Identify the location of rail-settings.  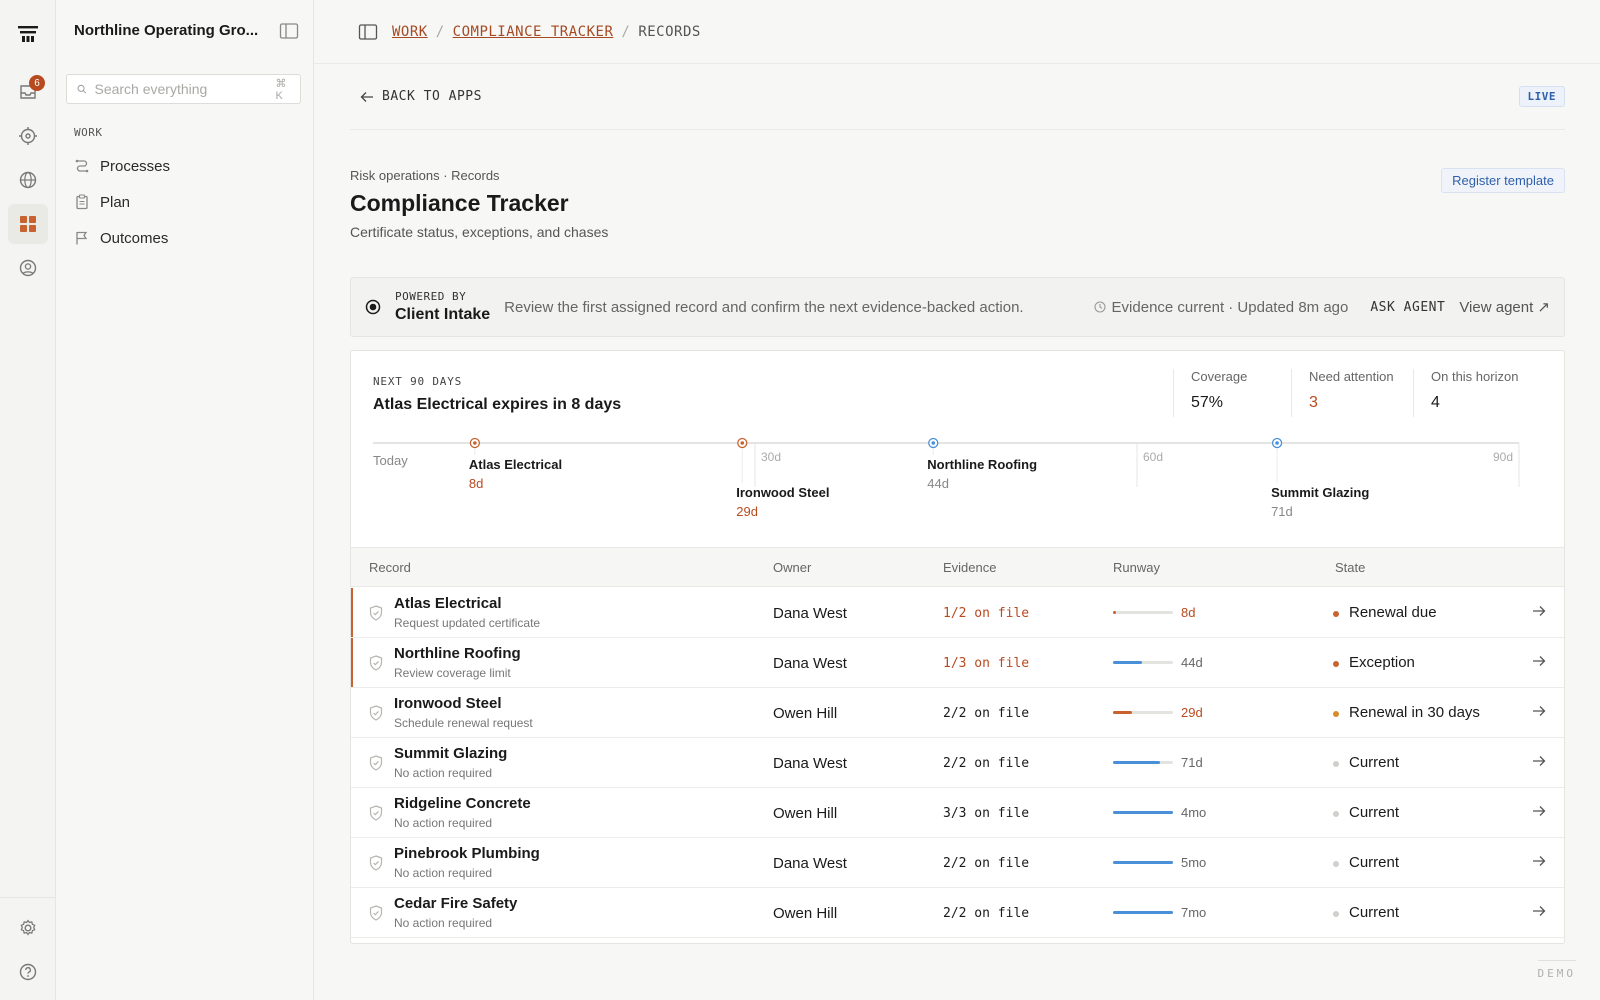
(28, 928).